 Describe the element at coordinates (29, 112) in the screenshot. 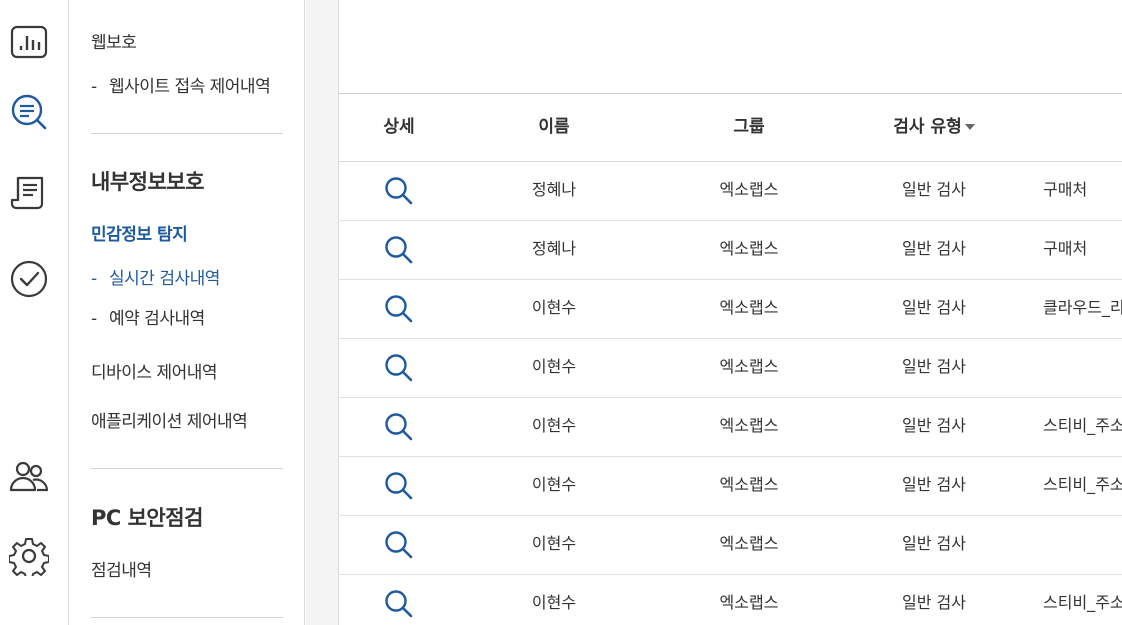

I see `search-document-icon` at that location.